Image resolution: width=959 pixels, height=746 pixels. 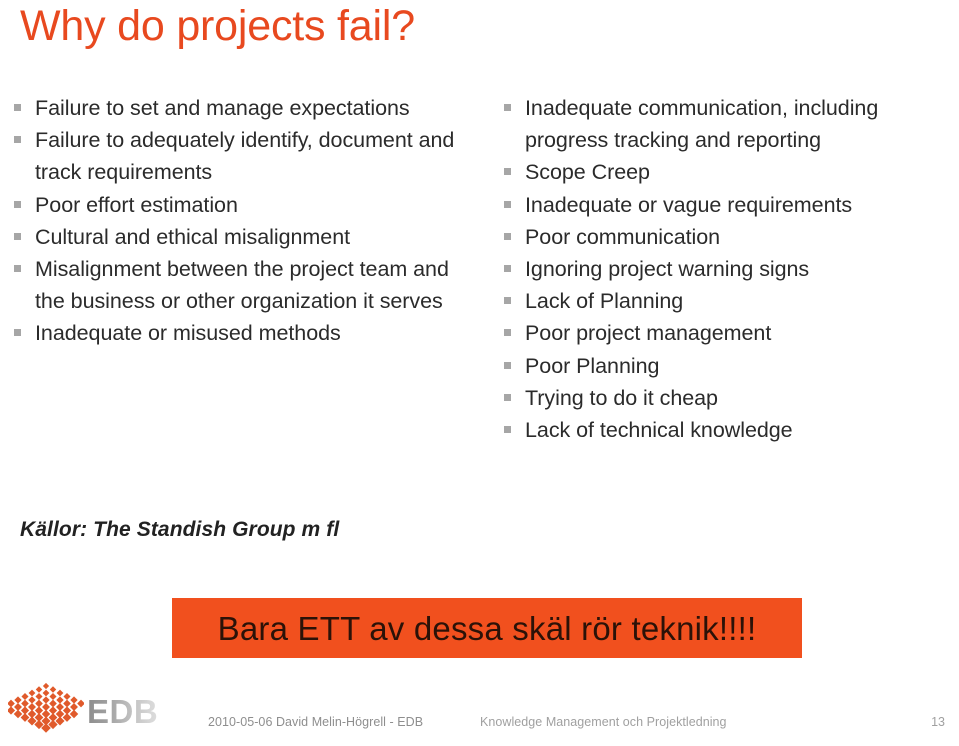 What do you see at coordinates (180, 529) in the screenshot?
I see `source-note: Källor: The Standish Group m fl` at bounding box center [180, 529].